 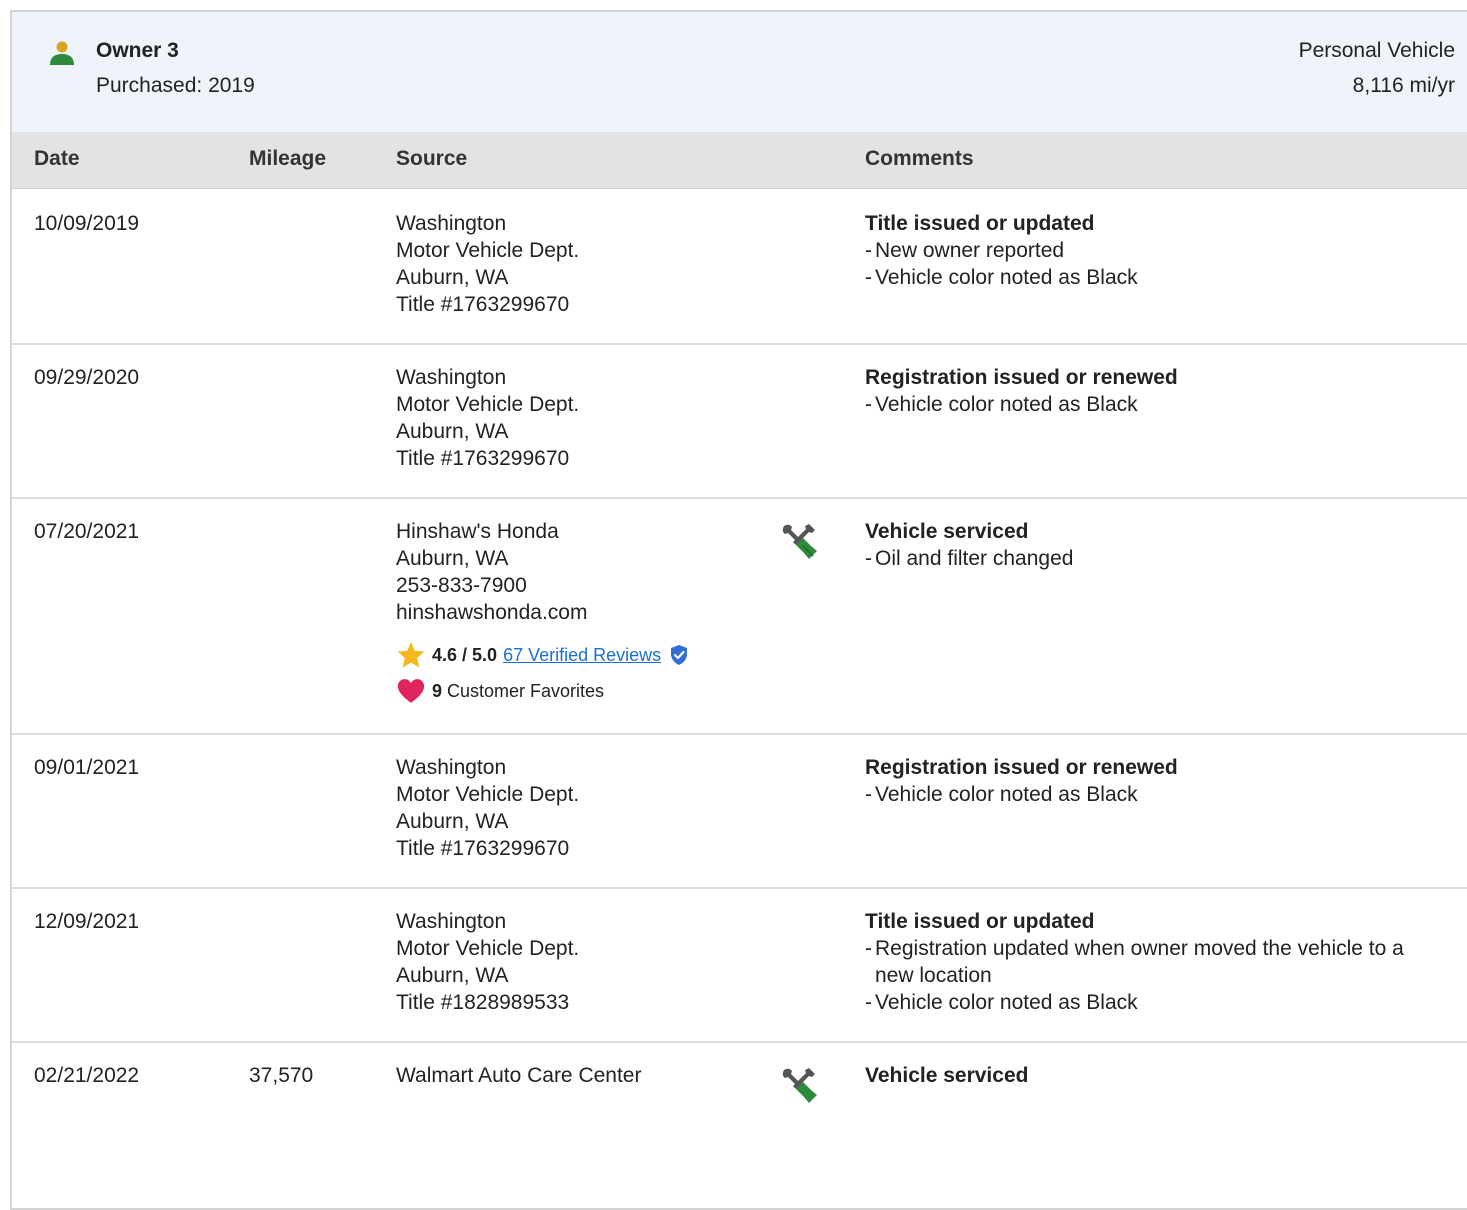 What do you see at coordinates (62, 53) in the screenshot?
I see `person-icon` at bounding box center [62, 53].